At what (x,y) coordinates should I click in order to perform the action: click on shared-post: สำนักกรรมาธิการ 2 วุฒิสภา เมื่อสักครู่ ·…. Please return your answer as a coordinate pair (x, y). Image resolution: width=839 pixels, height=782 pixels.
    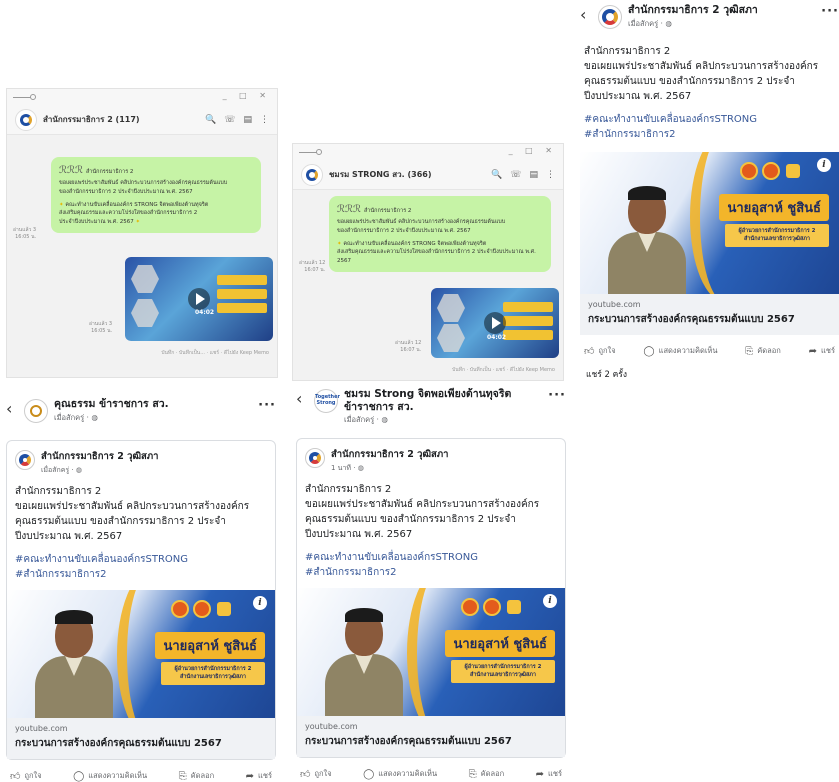
    Looking at the image, I should click on (141, 600).